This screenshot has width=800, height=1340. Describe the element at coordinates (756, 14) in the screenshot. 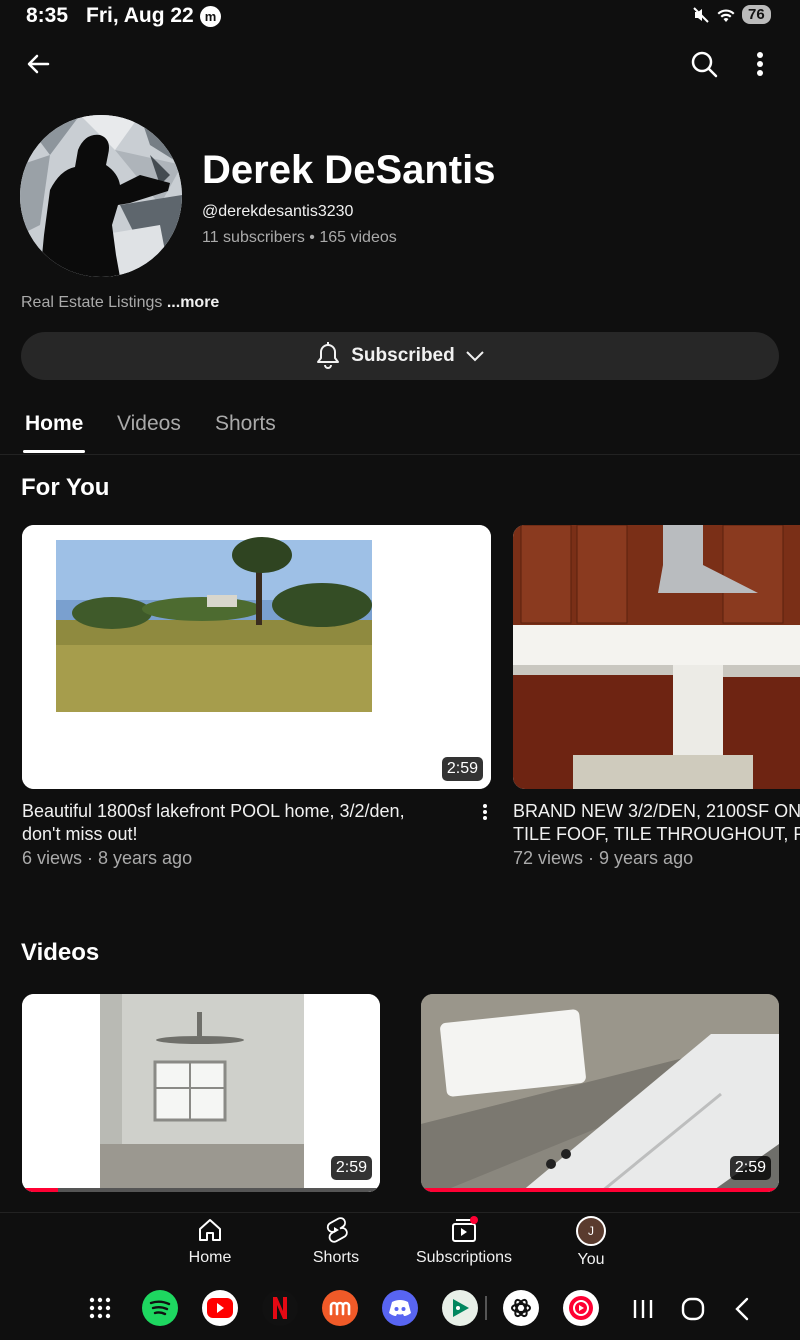

I see `battery-indicator: 76` at that location.